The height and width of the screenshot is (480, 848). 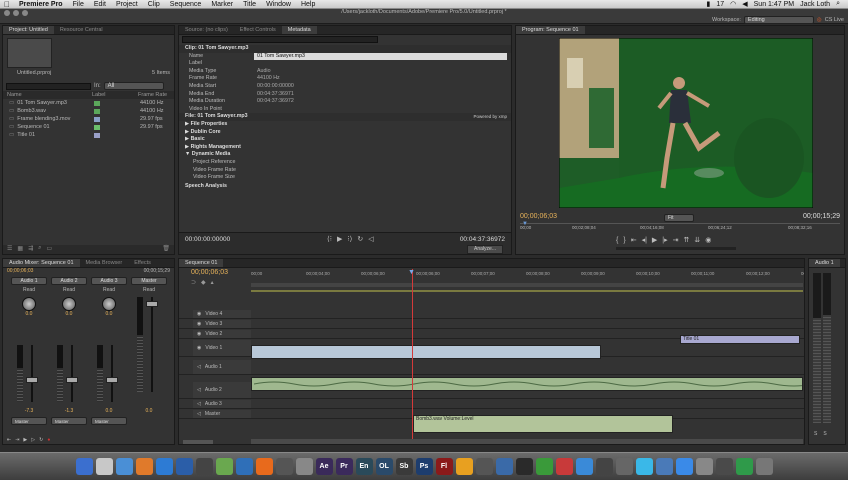 I want to click on close-window-button, so click(x=7, y=13).